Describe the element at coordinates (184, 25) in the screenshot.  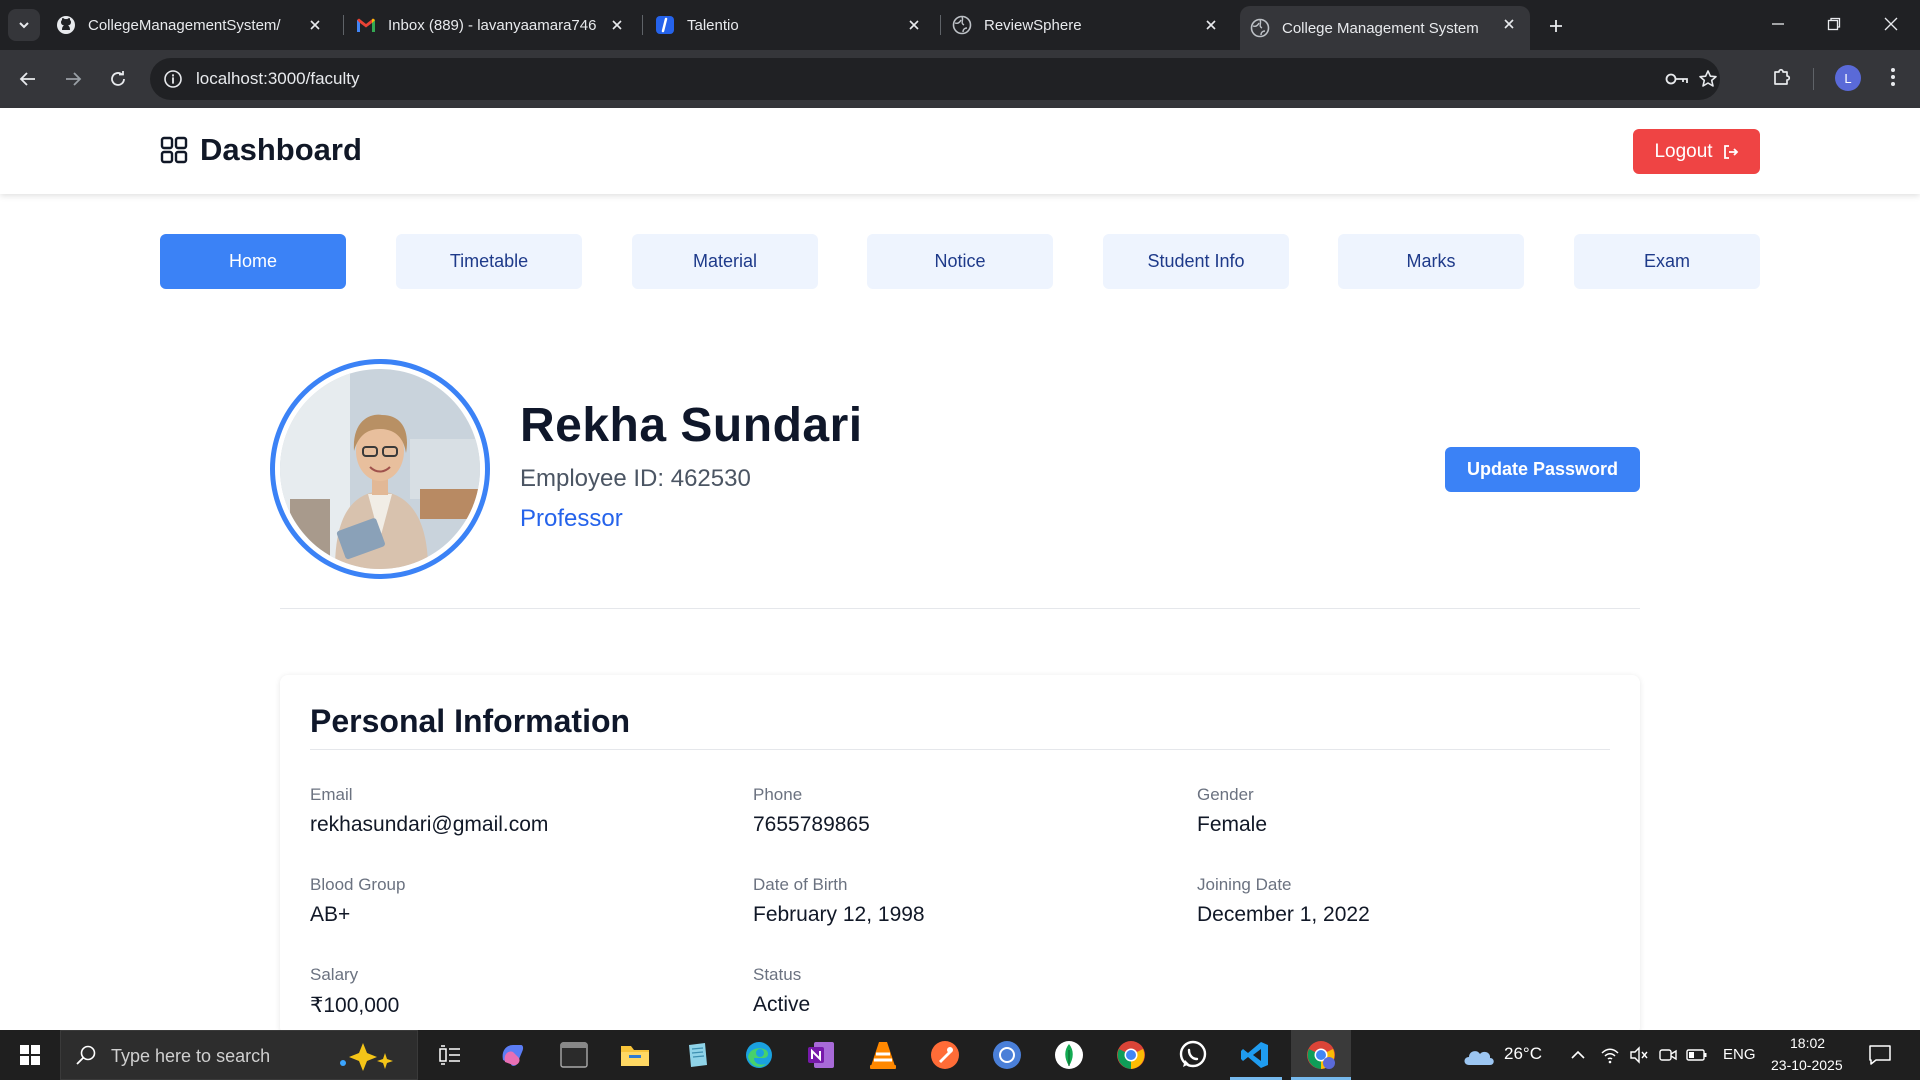
I see `tab-title: CollegeManagementSystem/` at that location.